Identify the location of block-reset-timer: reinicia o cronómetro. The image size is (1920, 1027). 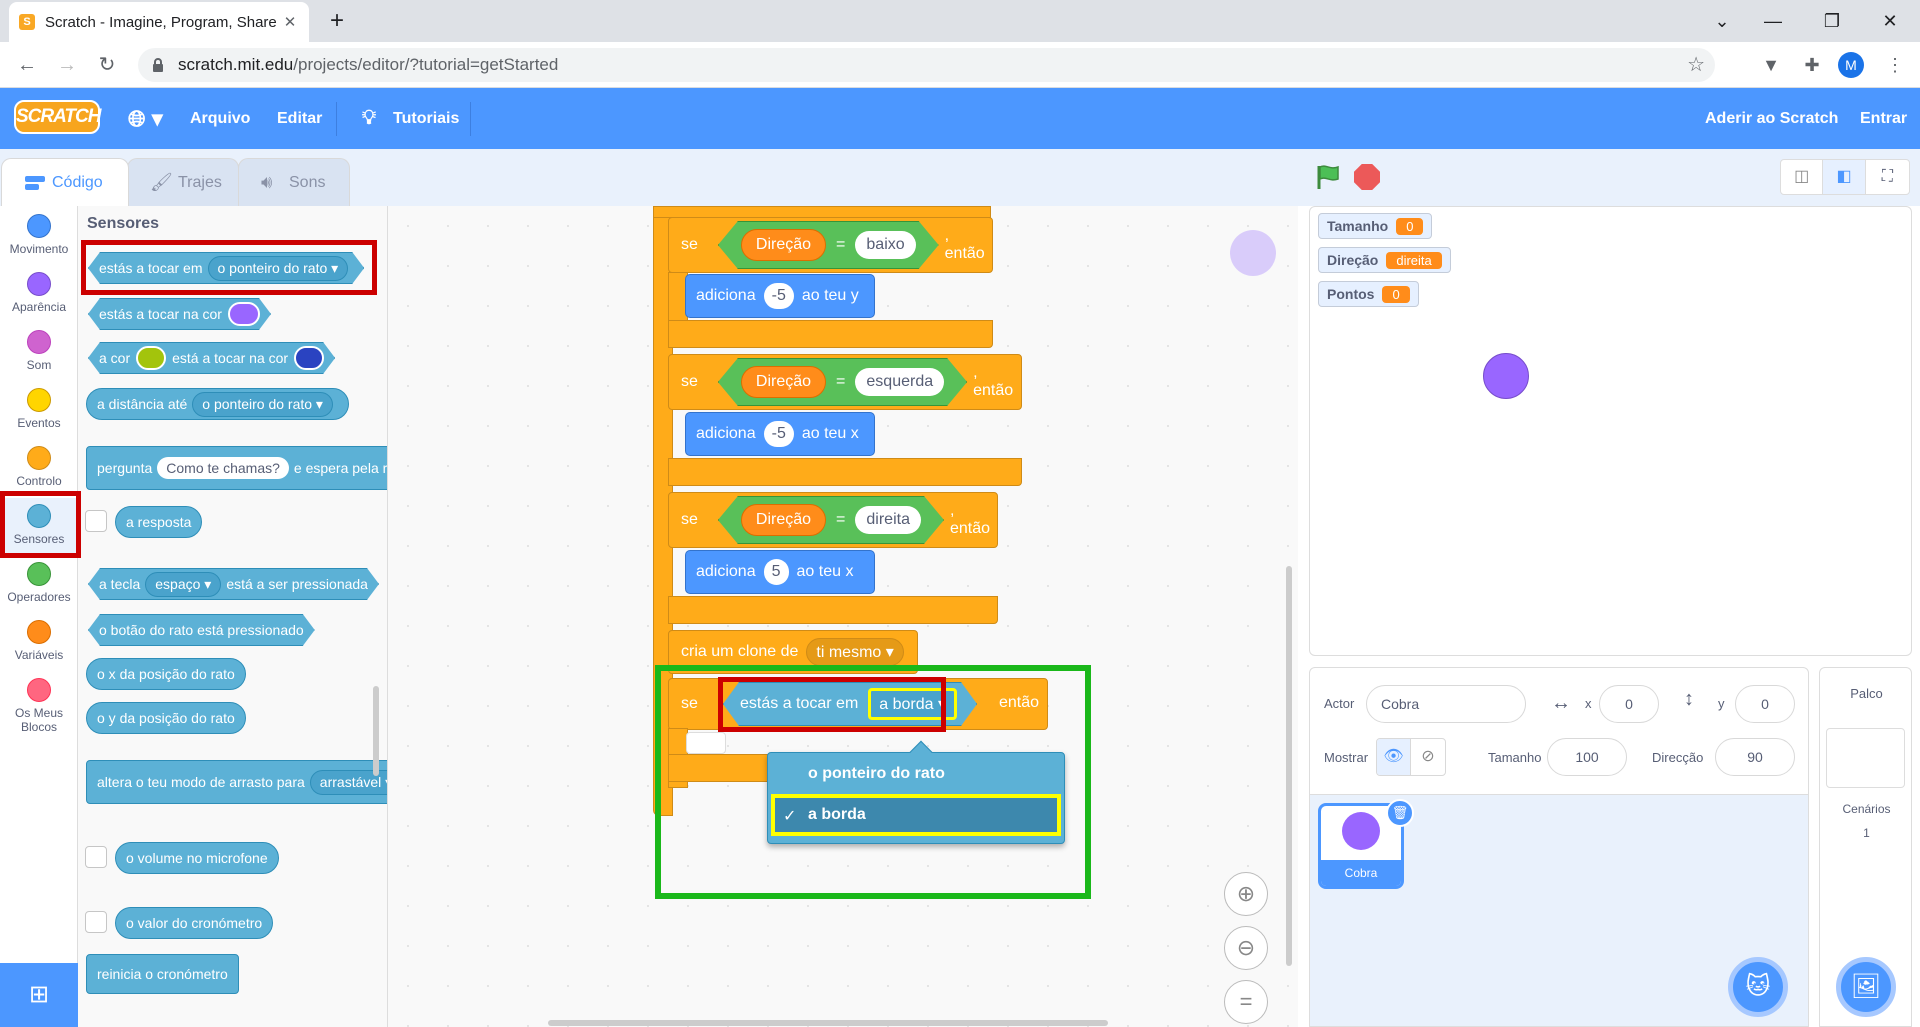
(162, 974).